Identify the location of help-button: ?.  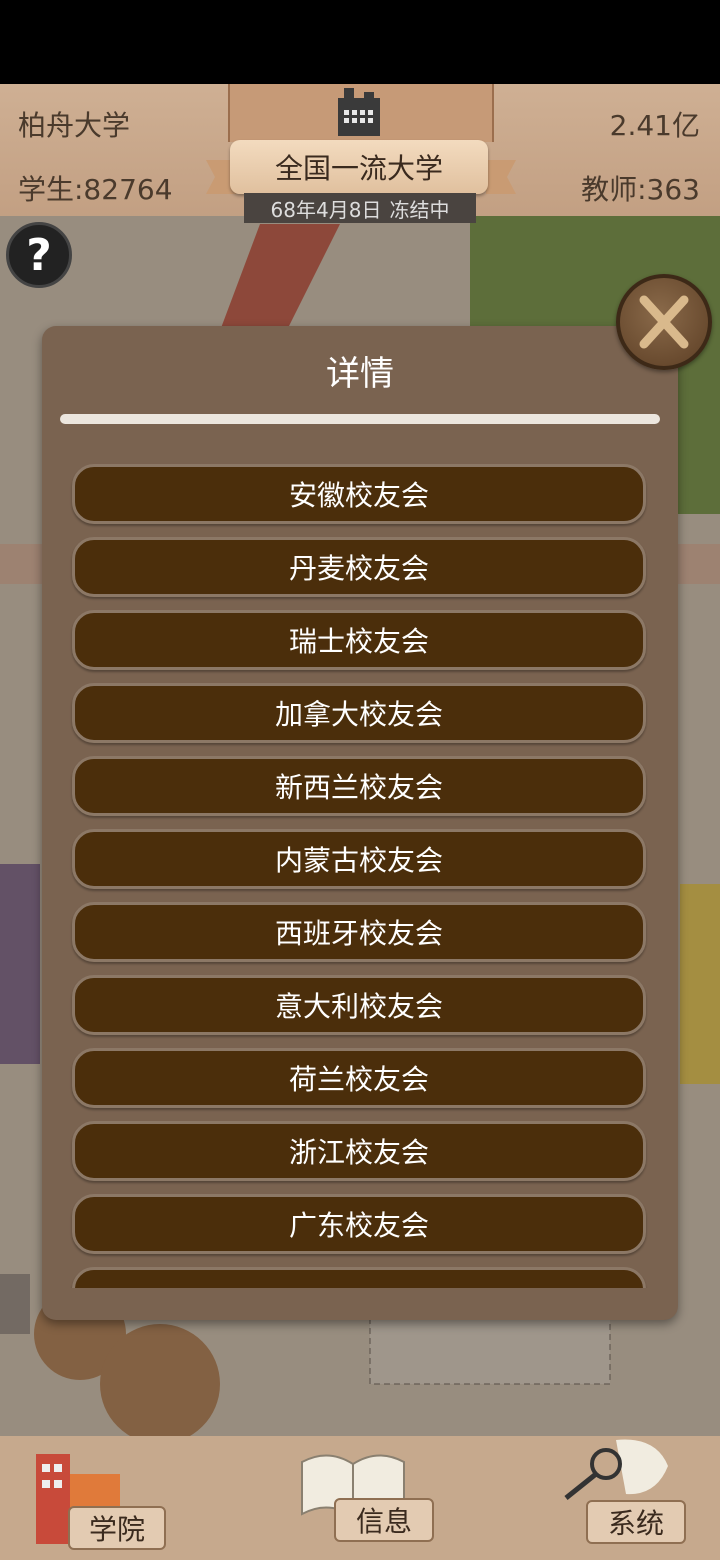
(39, 255).